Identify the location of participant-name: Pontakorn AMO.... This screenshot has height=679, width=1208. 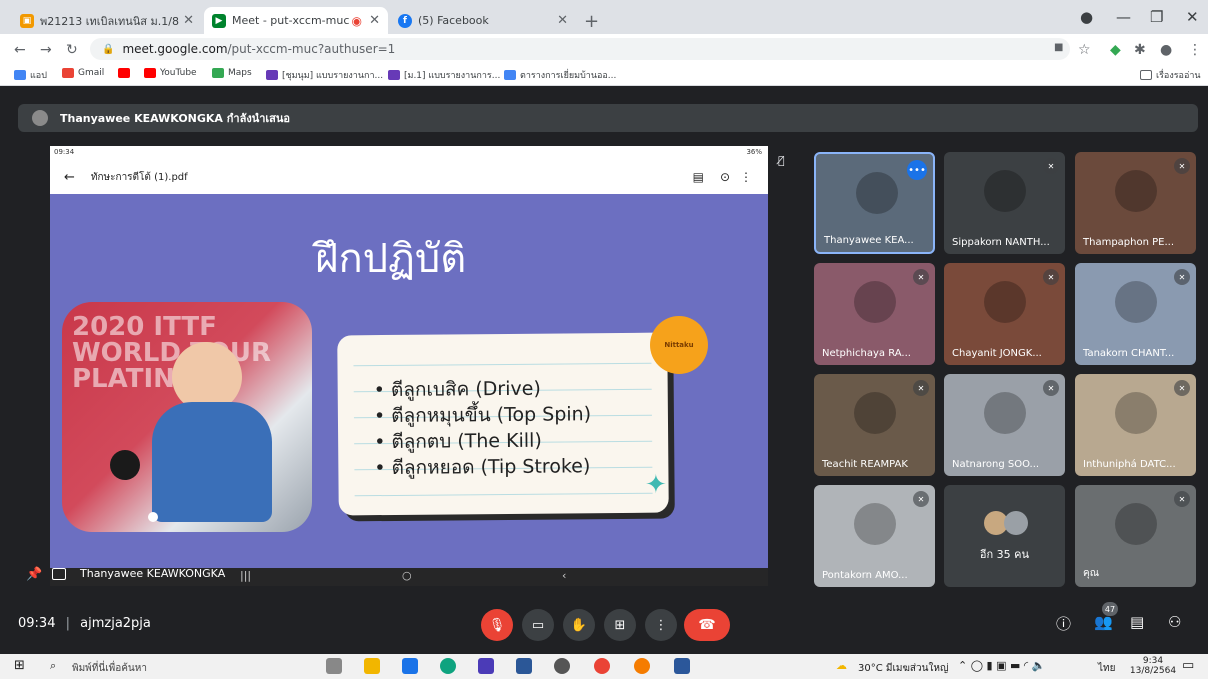
(865, 575).